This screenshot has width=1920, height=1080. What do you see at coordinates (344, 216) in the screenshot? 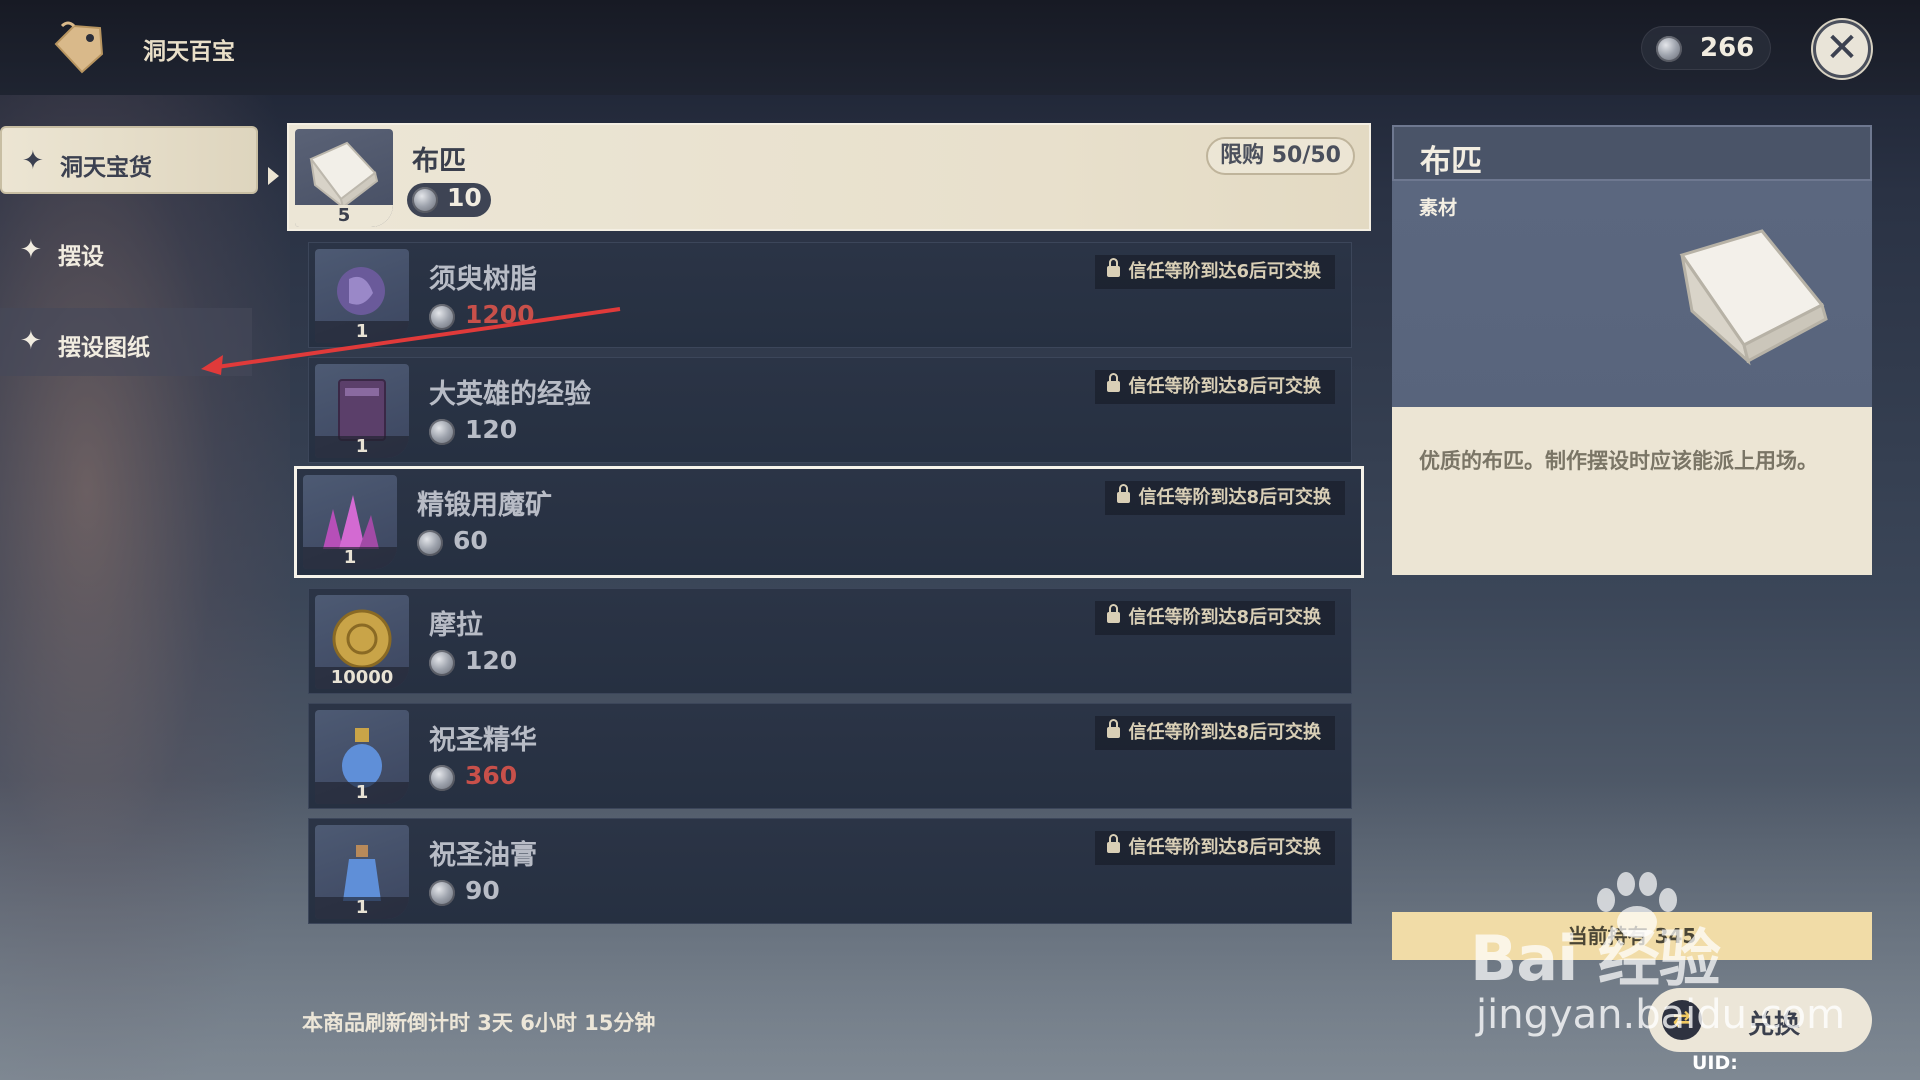
I see `item-quantity: 5` at bounding box center [344, 216].